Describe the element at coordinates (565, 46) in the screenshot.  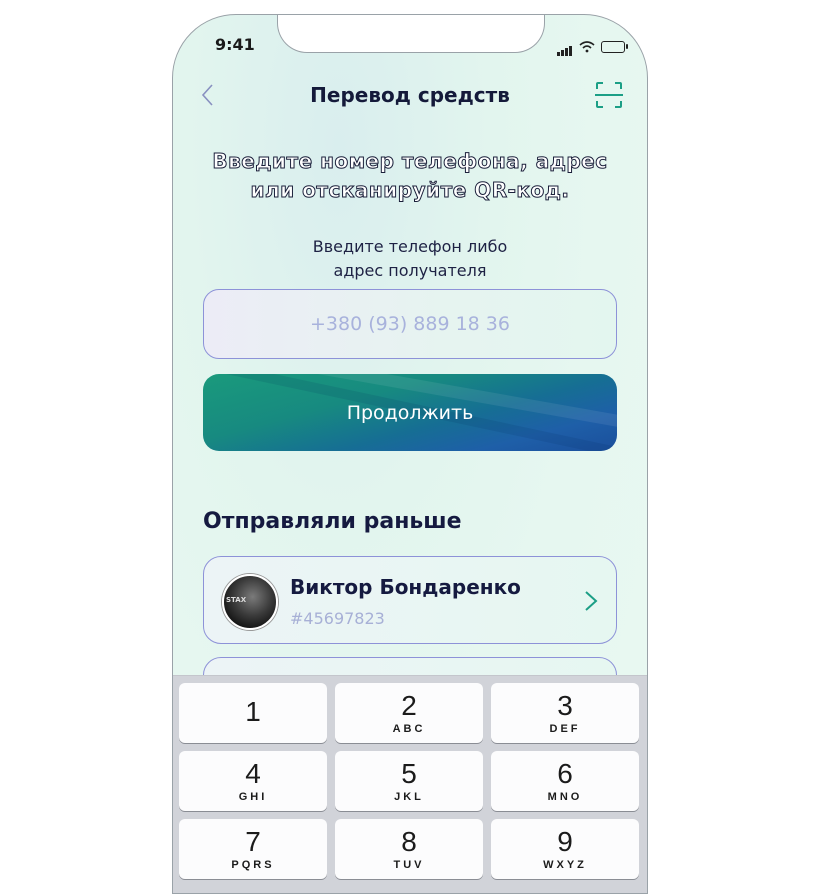
I see `signal-icon` at that location.